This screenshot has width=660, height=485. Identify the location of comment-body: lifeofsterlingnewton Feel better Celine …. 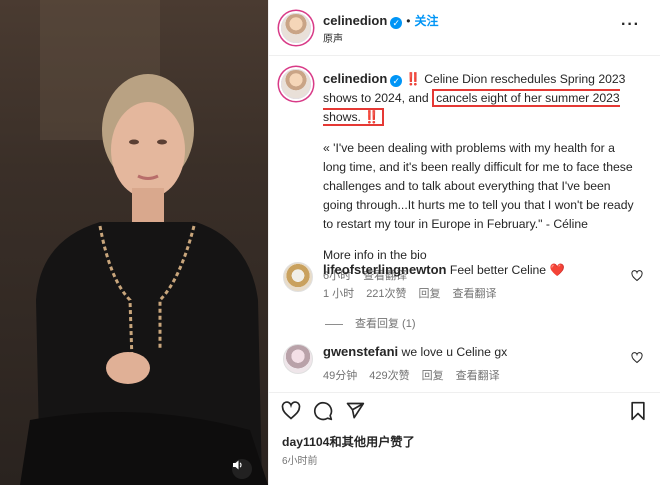
(473, 282).